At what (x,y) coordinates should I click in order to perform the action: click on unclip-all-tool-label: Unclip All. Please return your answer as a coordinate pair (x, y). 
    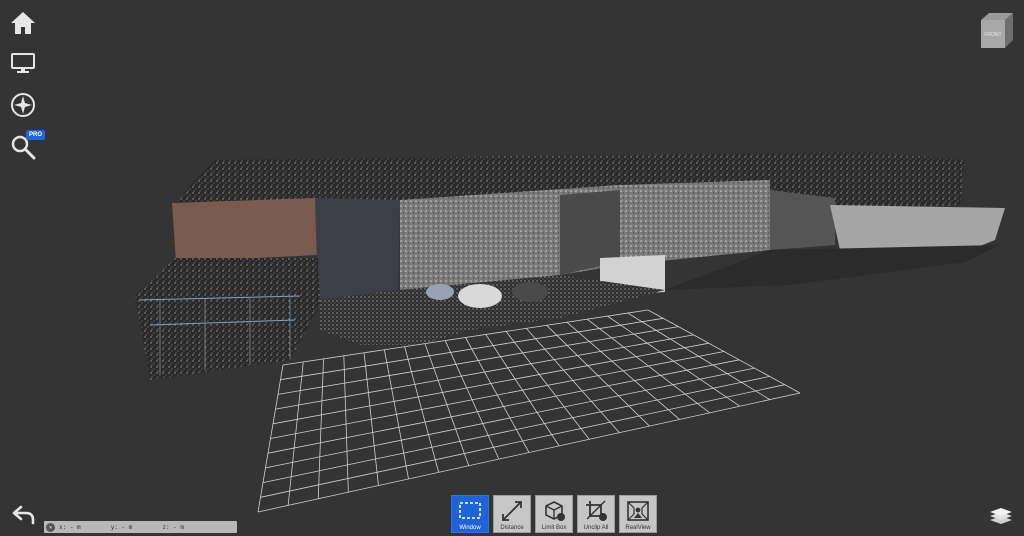
    Looking at the image, I should click on (596, 528).